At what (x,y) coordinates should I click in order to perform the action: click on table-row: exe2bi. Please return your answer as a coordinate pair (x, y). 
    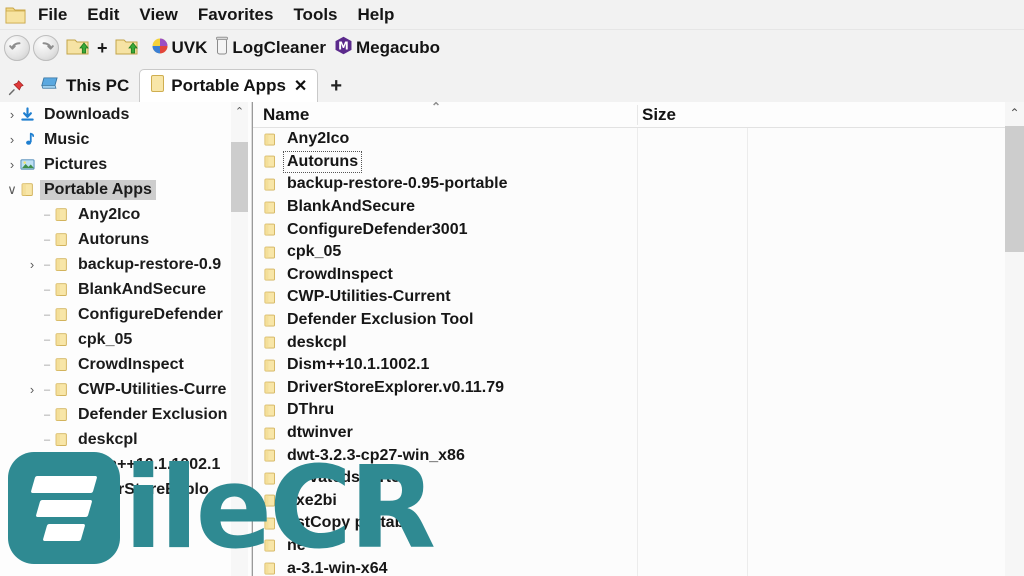
    Looking at the image, I should click on (638, 501).